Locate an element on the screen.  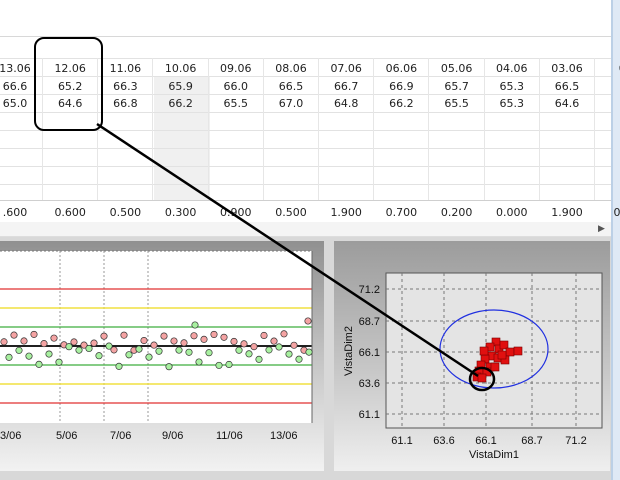
column-header: 05.06 is located at coordinates (457, 68).